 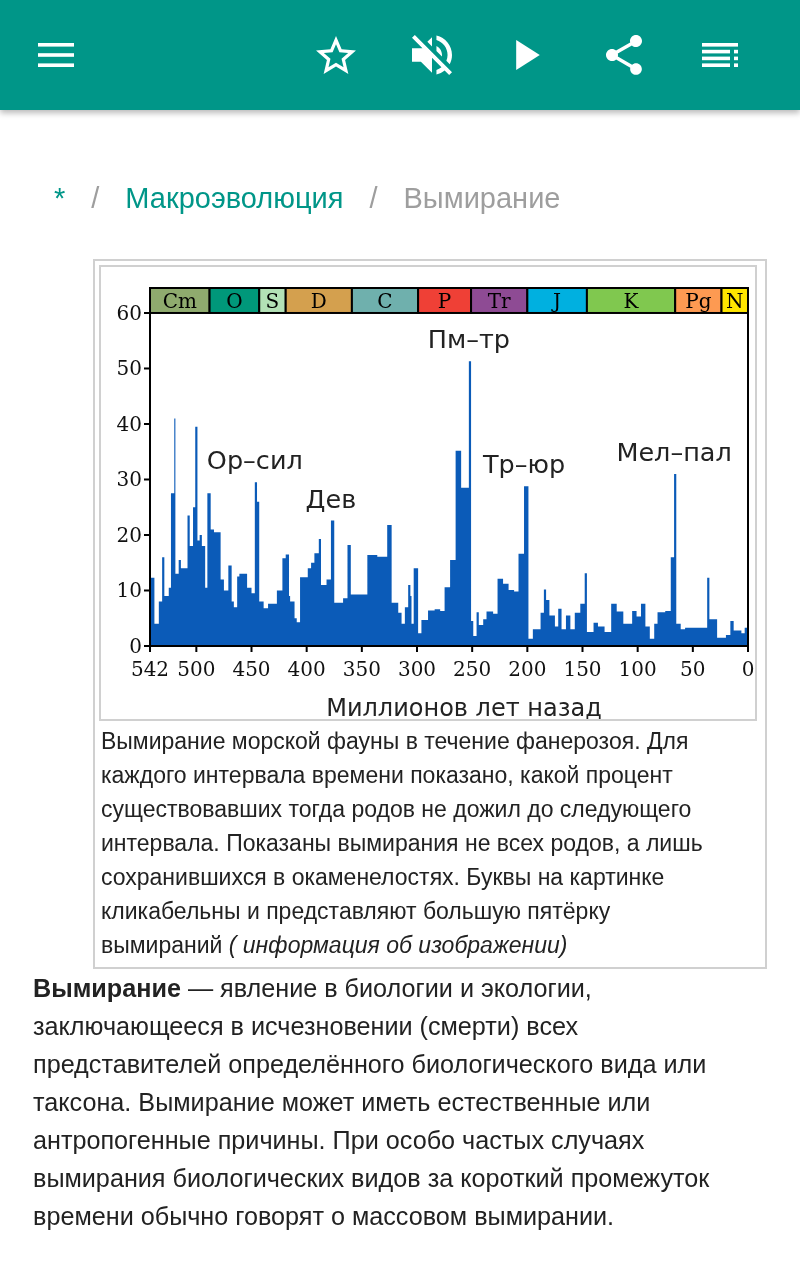 I want to click on band-label: D, so click(x=318, y=300).